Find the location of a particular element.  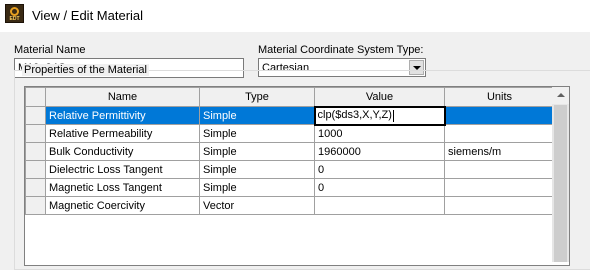

cell-value: 1000 is located at coordinates (379, 133).